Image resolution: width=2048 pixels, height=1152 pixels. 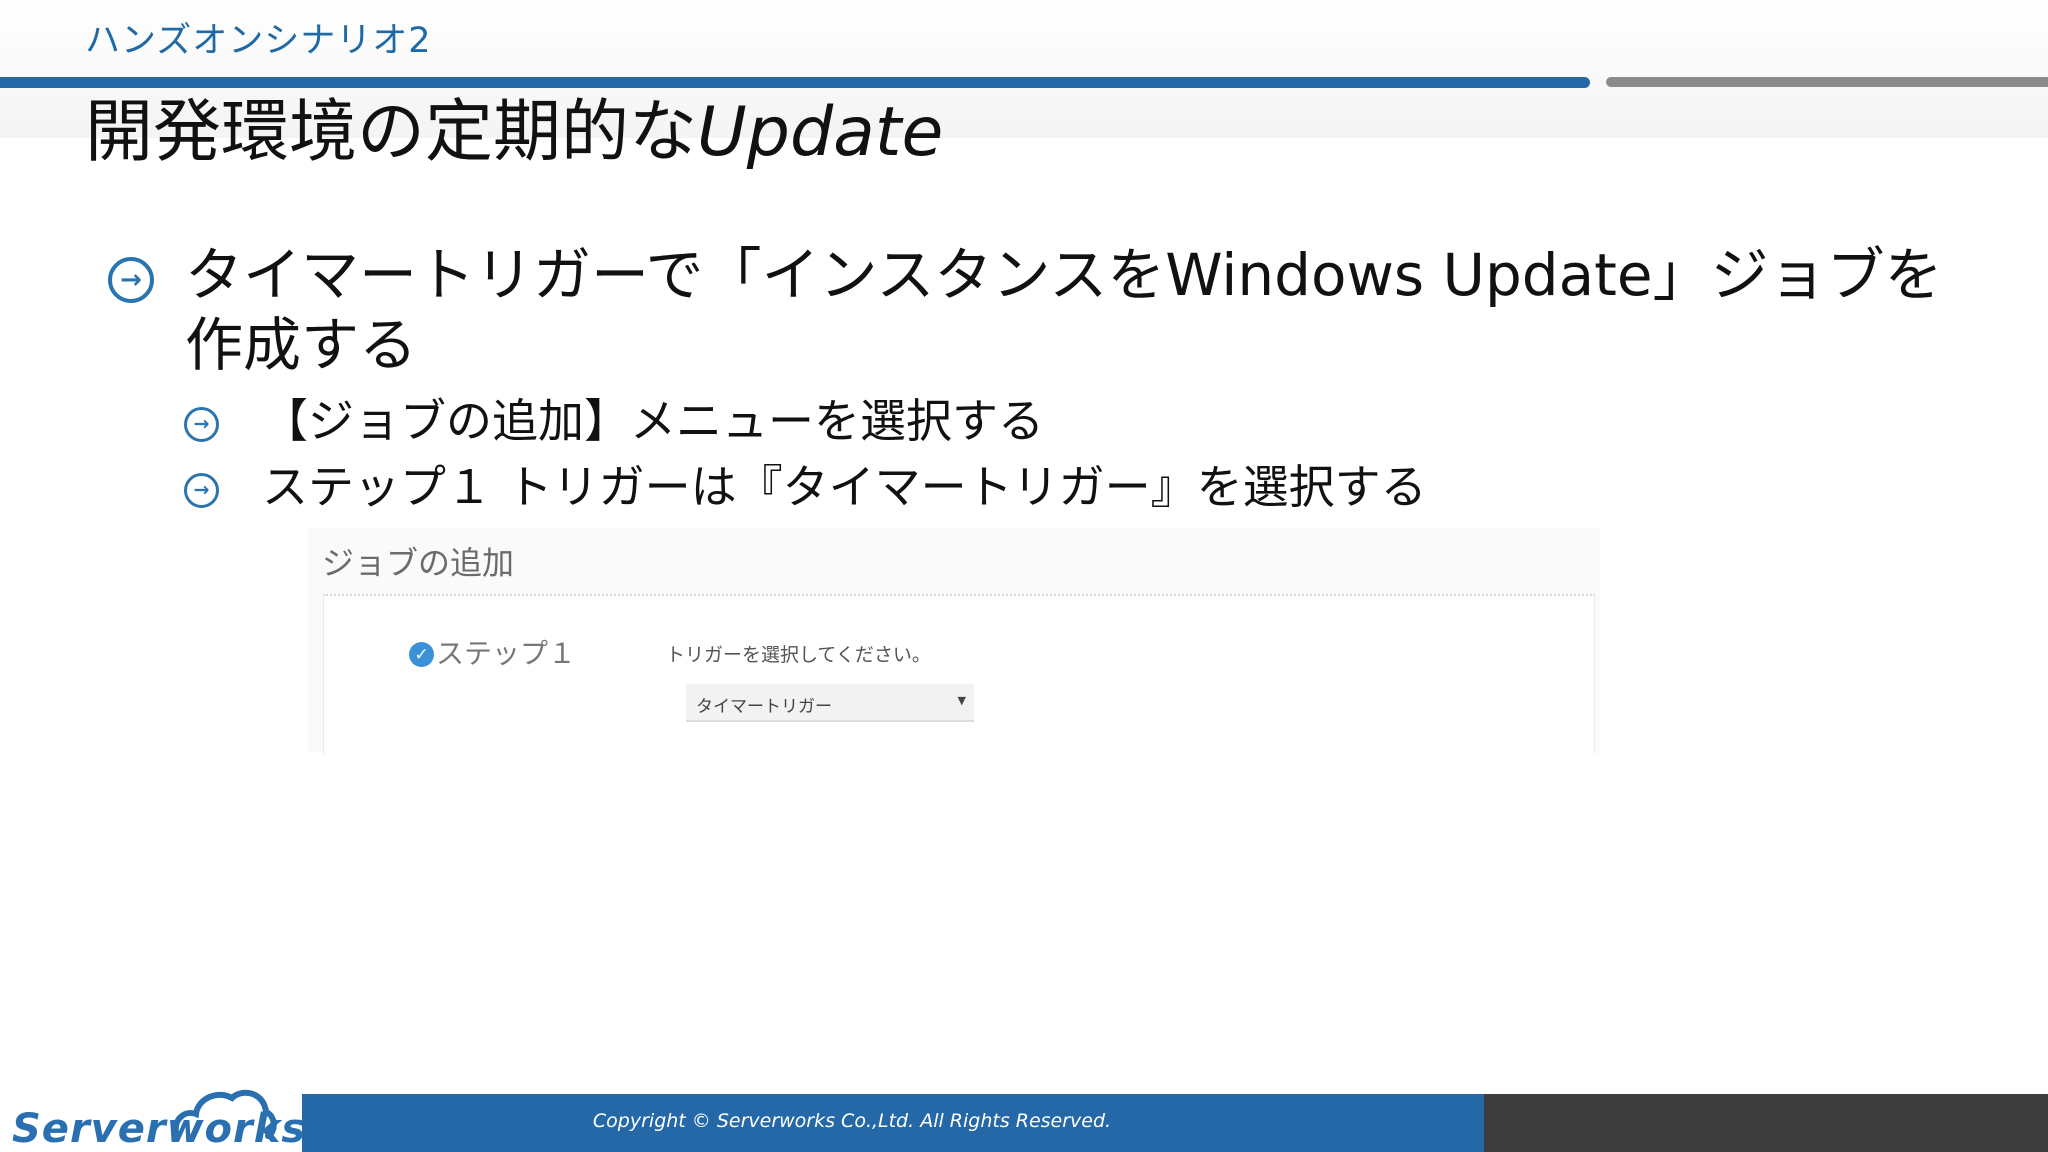 I want to click on check-circle-icon: ✓, so click(x=421, y=654).